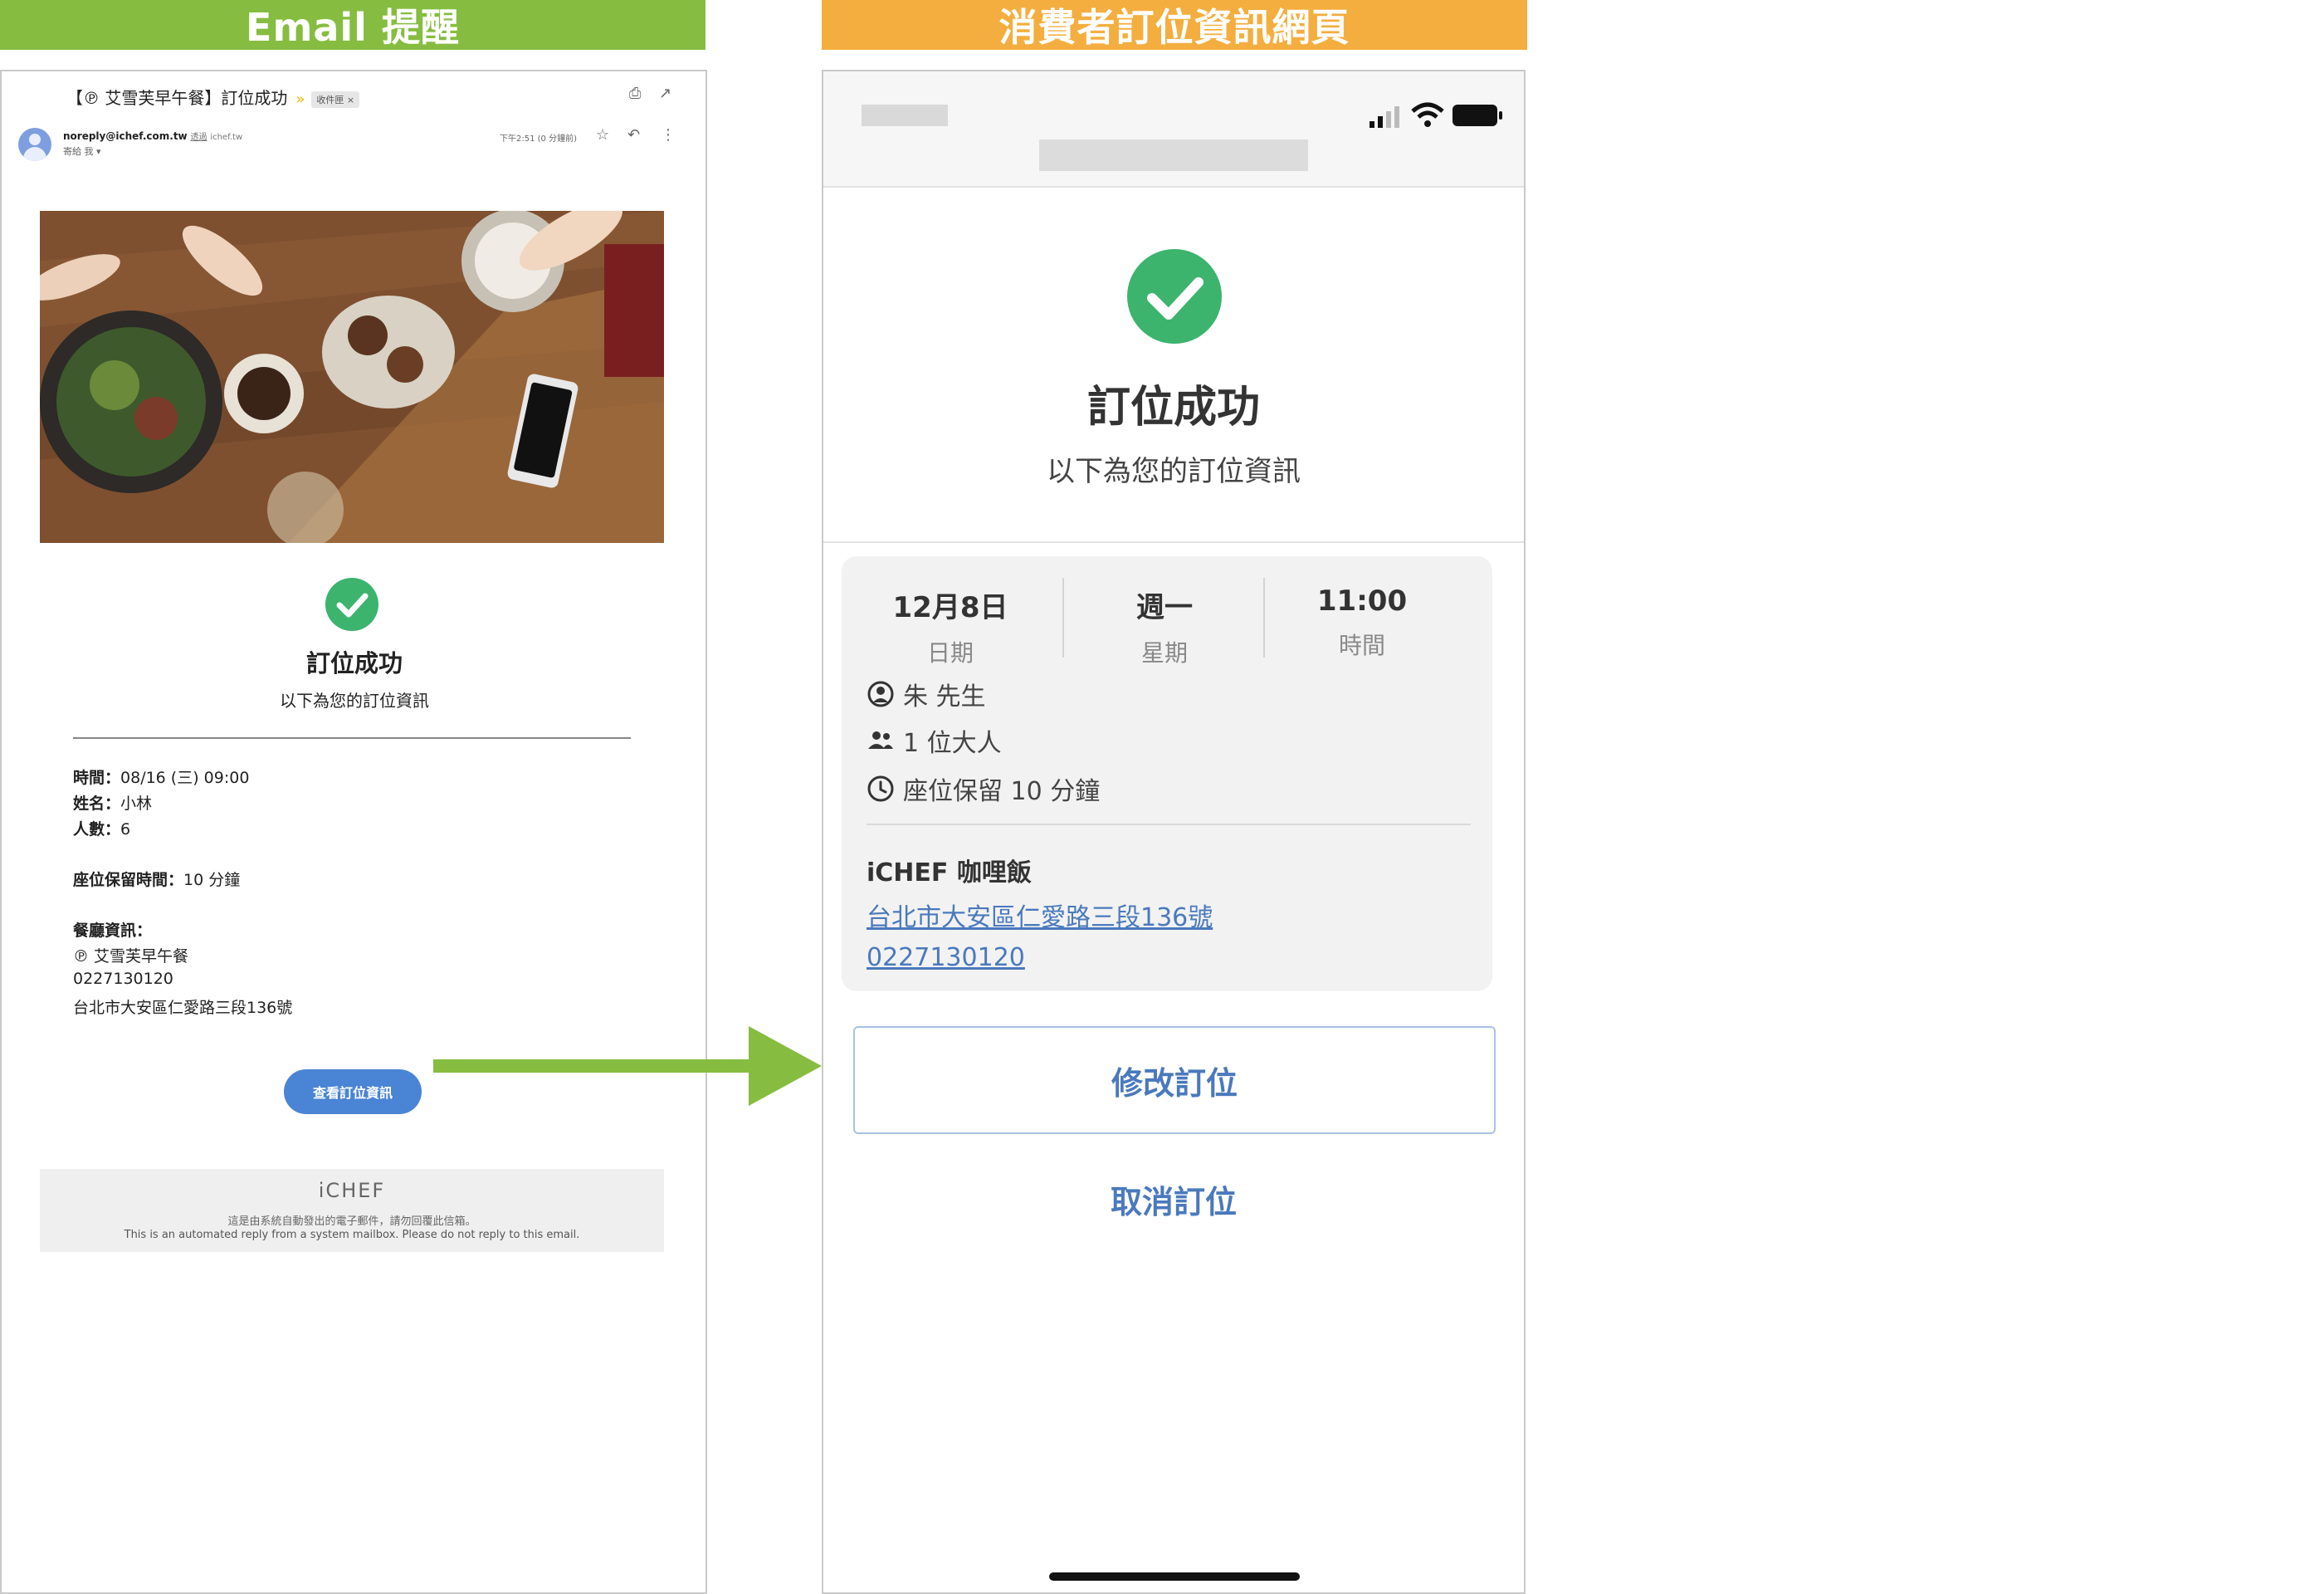 The width and height of the screenshot is (2324, 1594). What do you see at coordinates (113, 804) in the screenshot?
I see `detail-name: 姓名：小林` at bounding box center [113, 804].